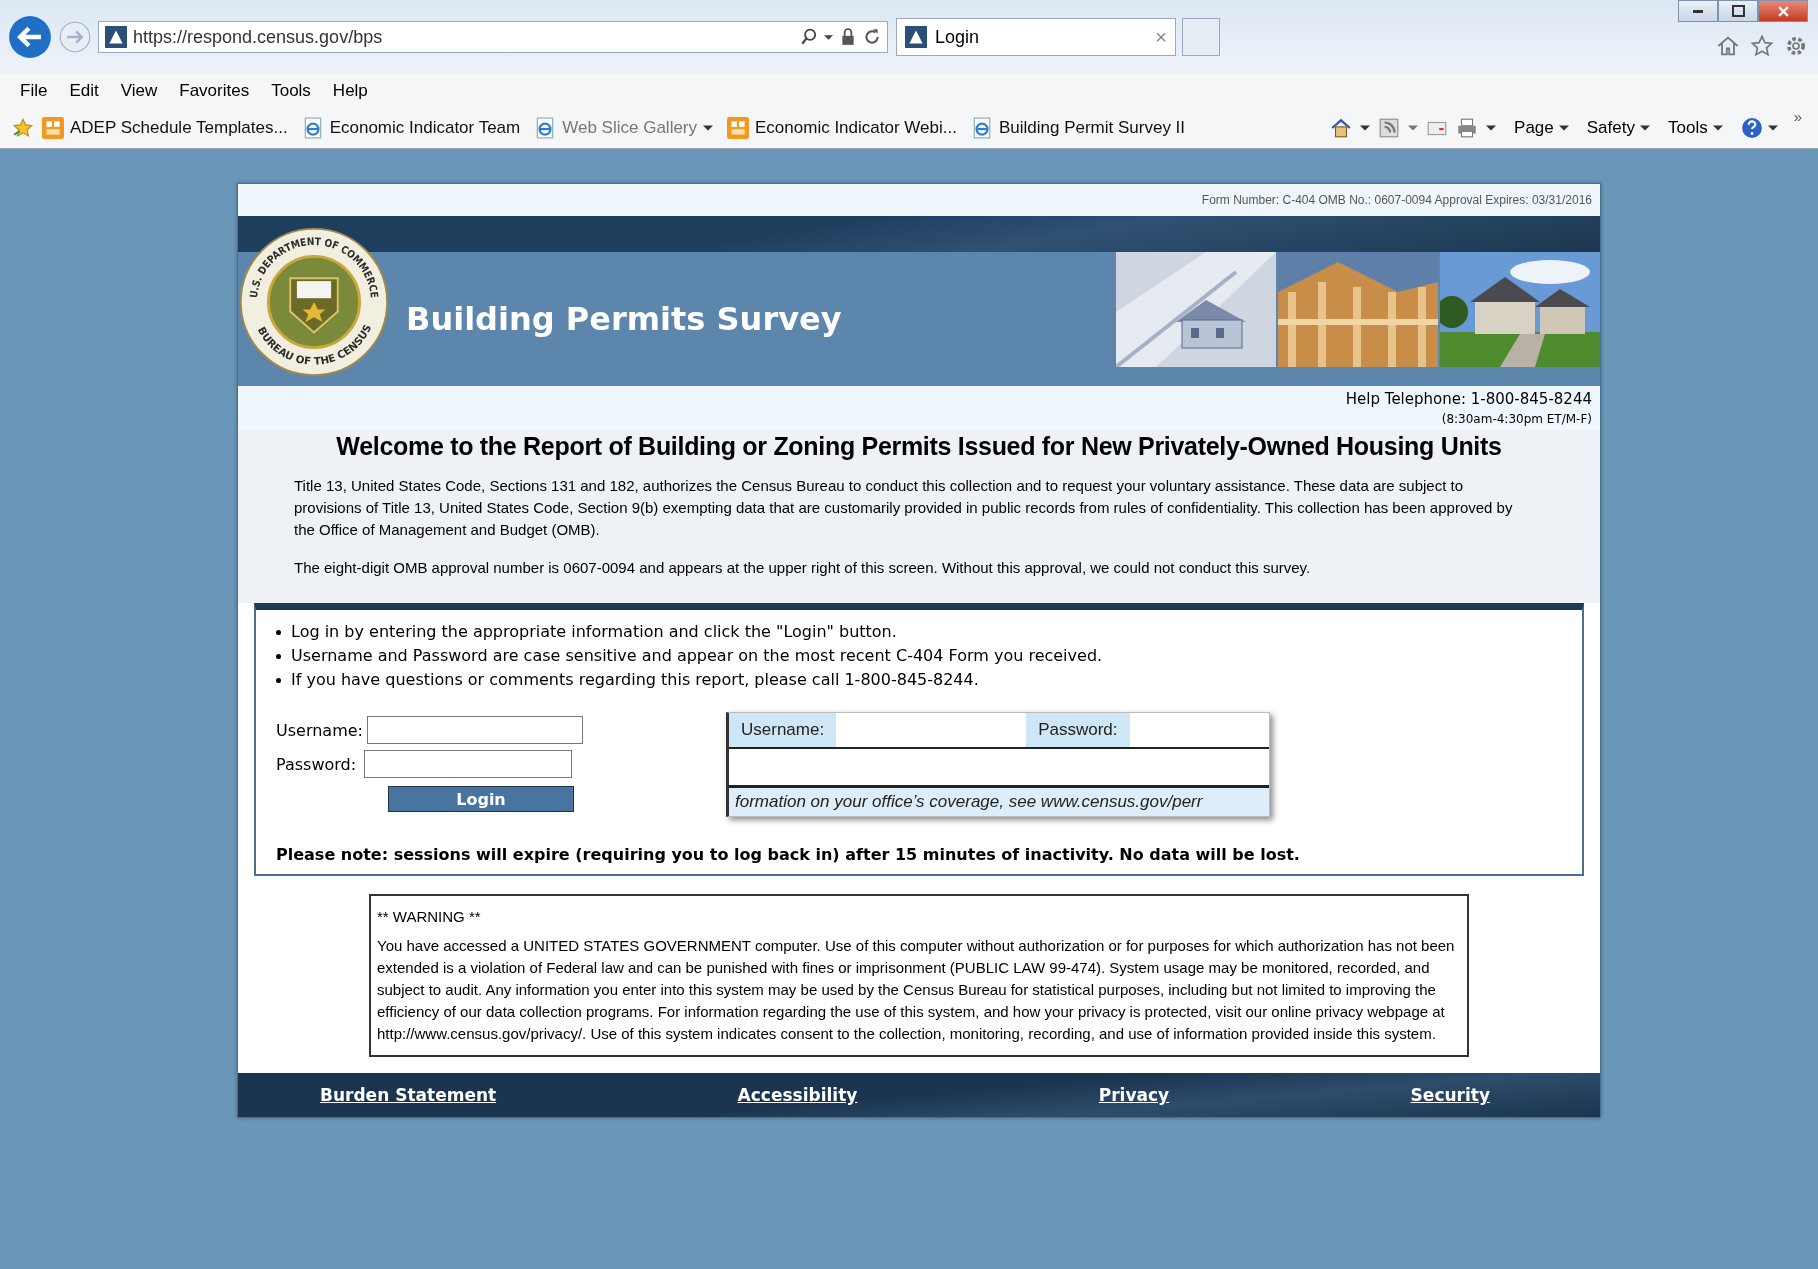 The image size is (1818, 1269). I want to click on menu-item: View, so click(139, 91).